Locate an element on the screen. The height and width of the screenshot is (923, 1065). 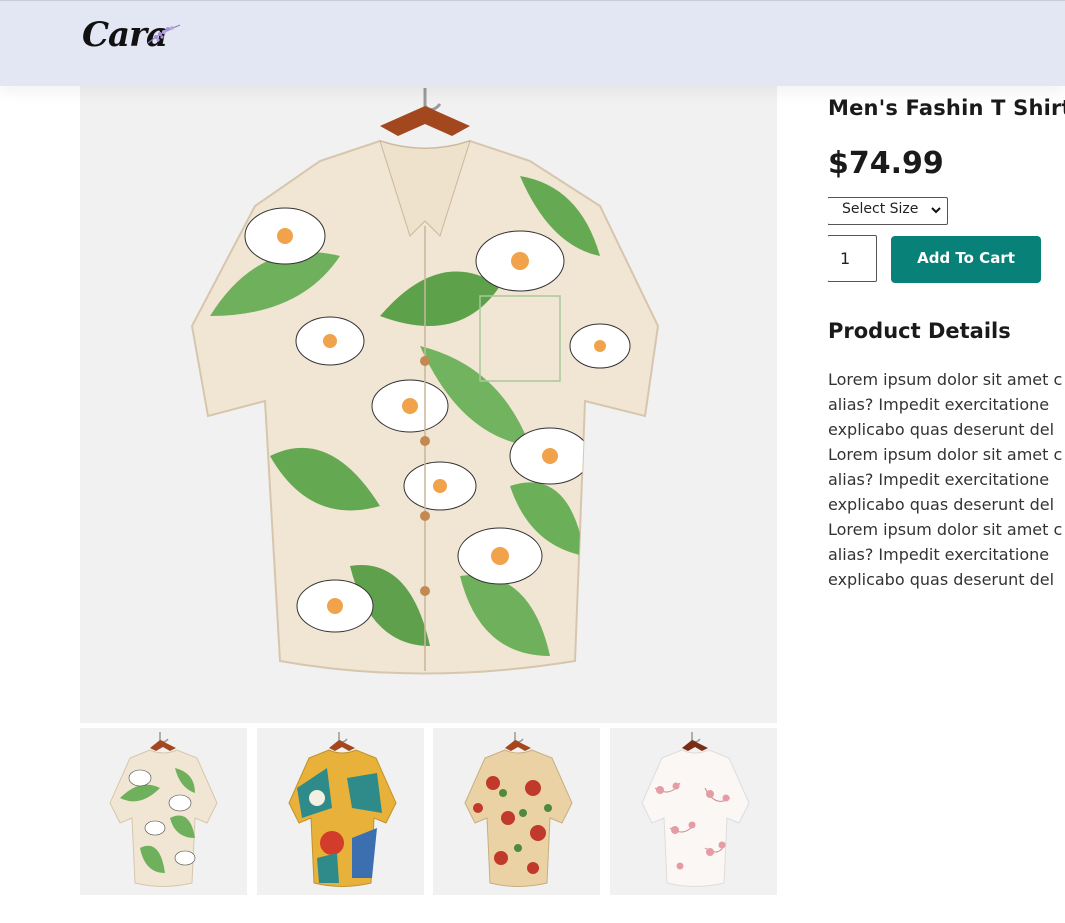
add-to-cart-button: Add To Cart is located at coordinates (966, 259).